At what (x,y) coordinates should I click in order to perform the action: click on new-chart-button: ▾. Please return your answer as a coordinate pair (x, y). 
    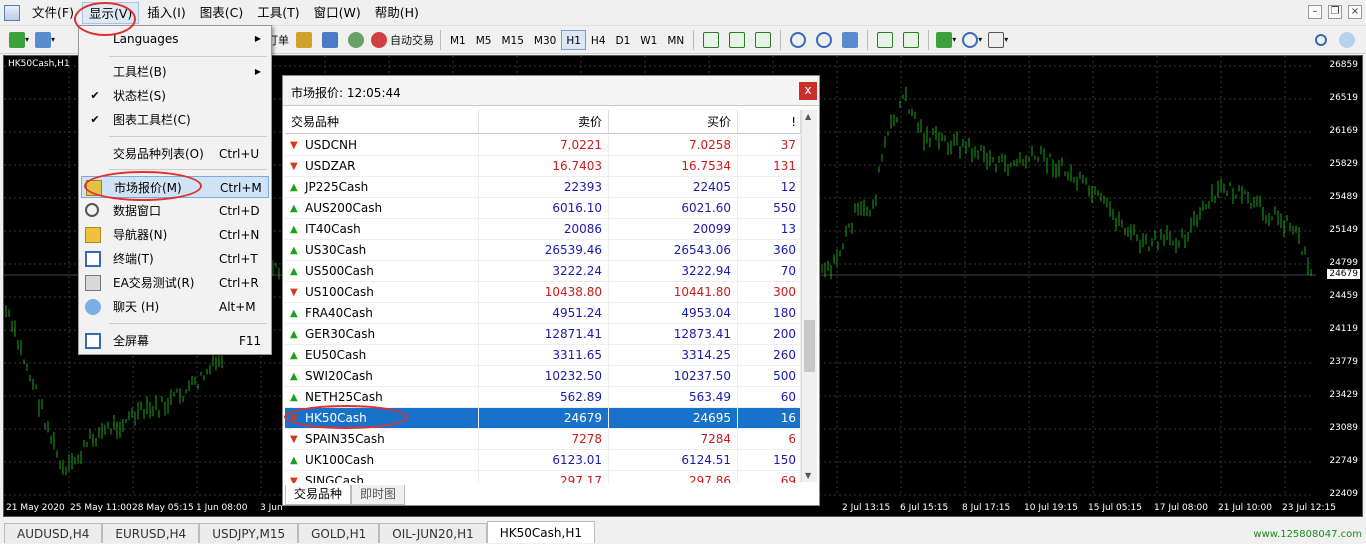
    Looking at the image, I should click on (19, 40).